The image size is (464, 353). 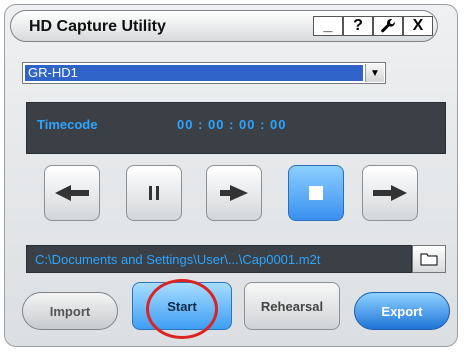 What do you see at coordinates (97, 26) in the screenshot?
I see `window-title: HD Capture Utility` at bounding box center [97, 26].